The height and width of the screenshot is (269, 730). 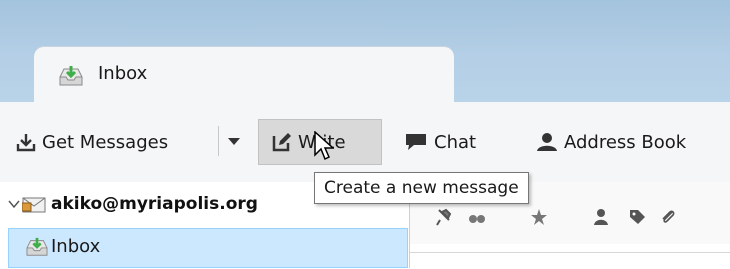 I want to click on get-messages-dropdown-icon, so click(x=234, y=141).